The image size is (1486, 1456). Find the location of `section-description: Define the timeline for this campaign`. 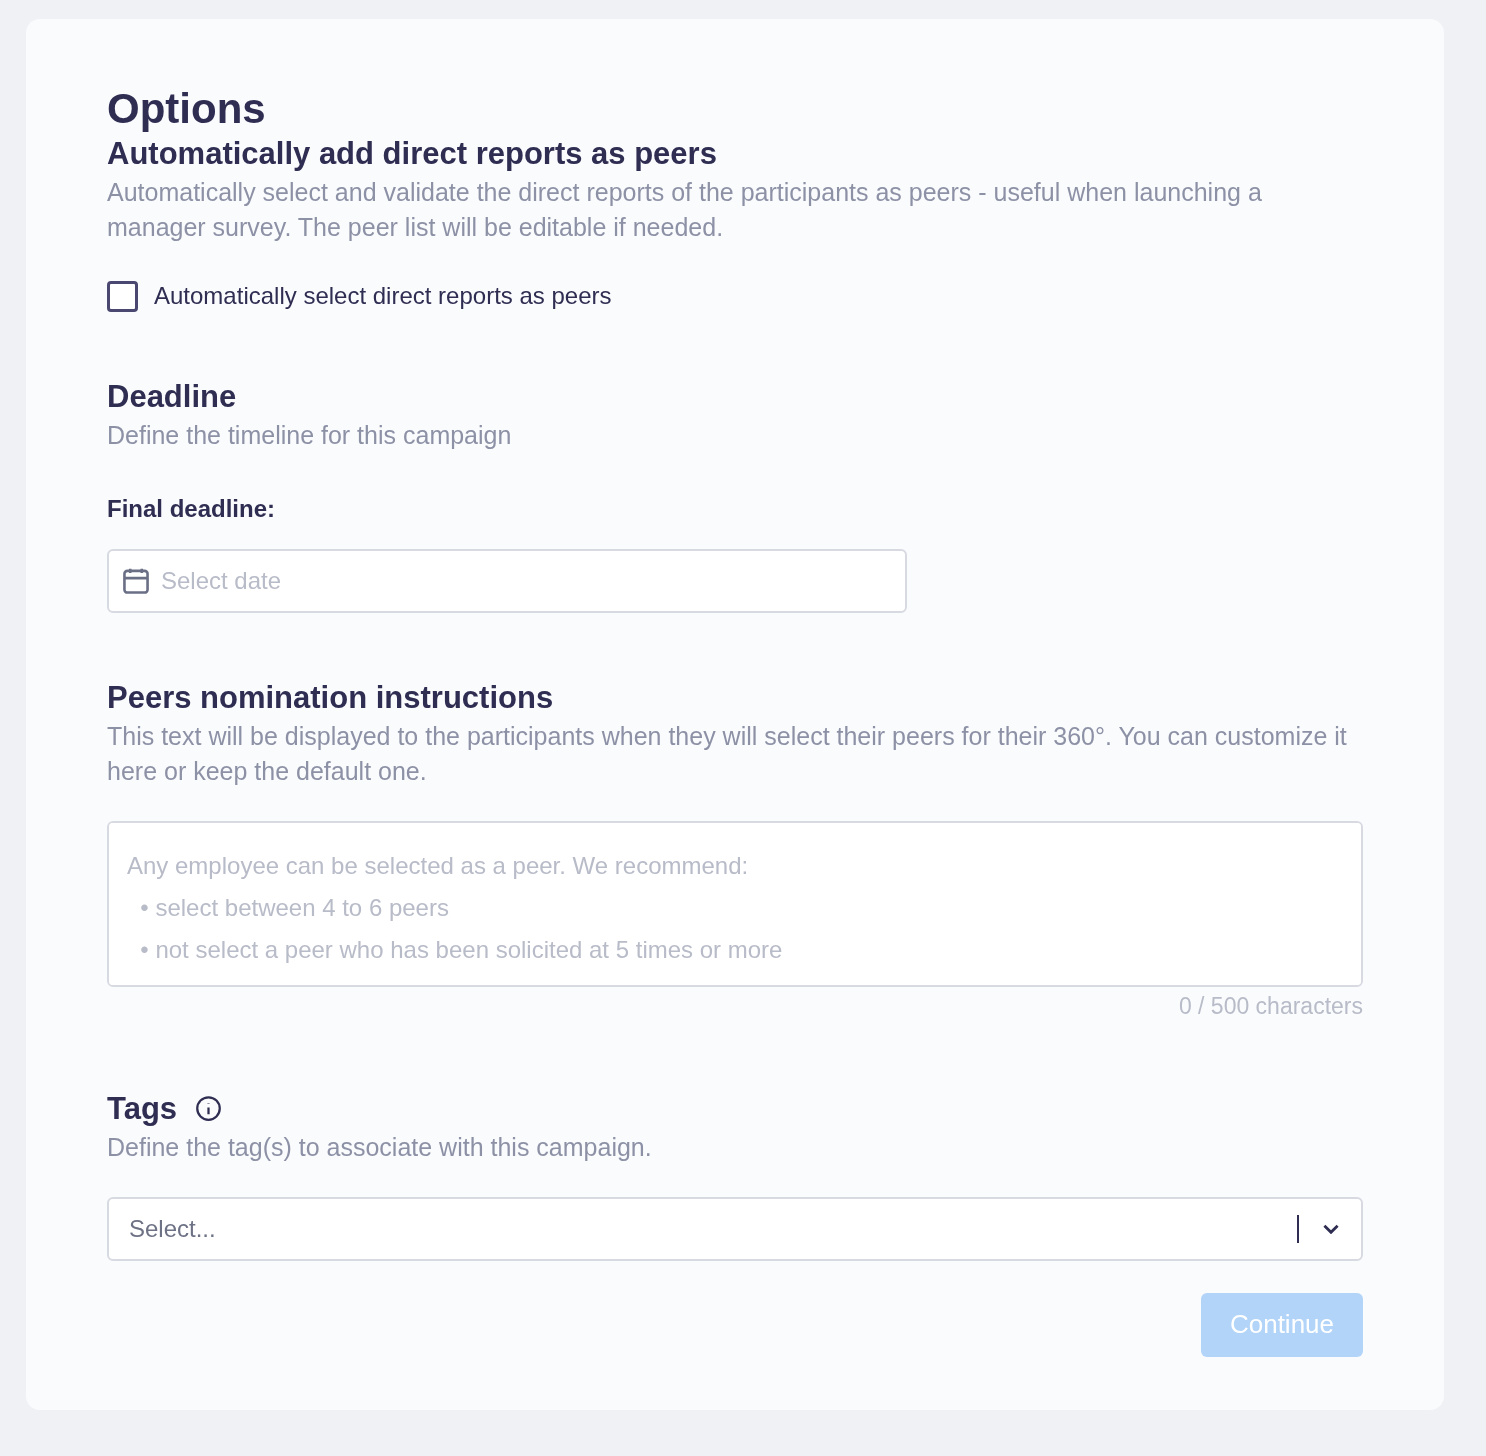

section-description: Define the timeline for this campaign is located at coordinates (310, 435).